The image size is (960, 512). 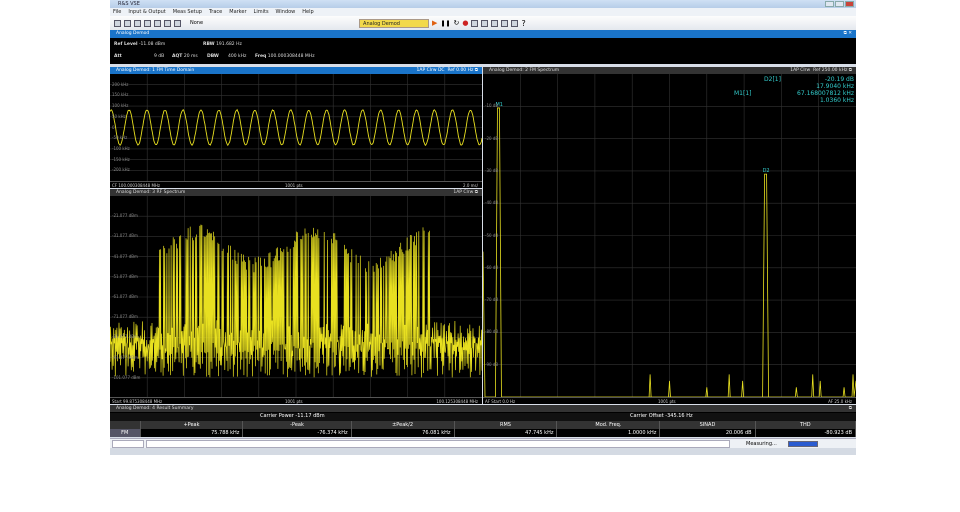 I want to click on refresh-icon: ↻, so click(x=457, y=23).